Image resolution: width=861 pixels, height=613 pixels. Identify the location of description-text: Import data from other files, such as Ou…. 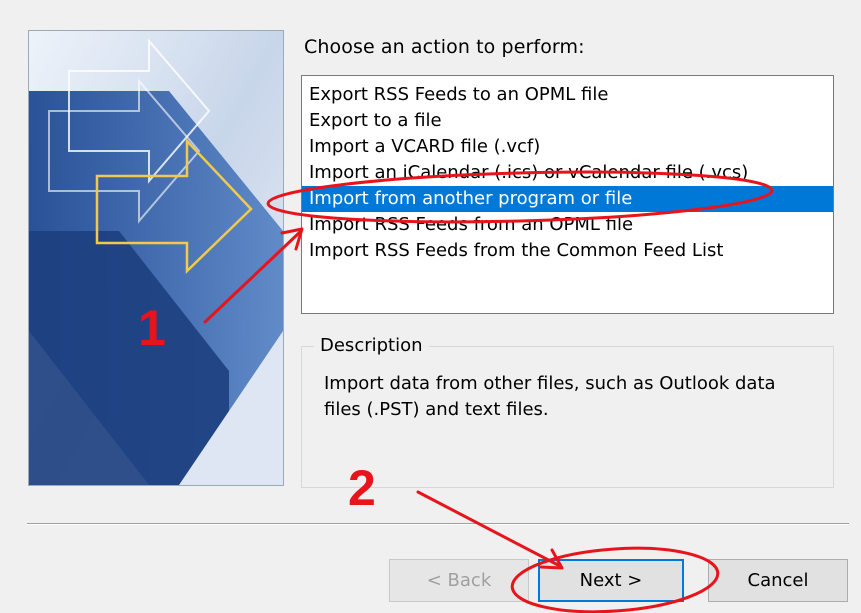
(550, 396).